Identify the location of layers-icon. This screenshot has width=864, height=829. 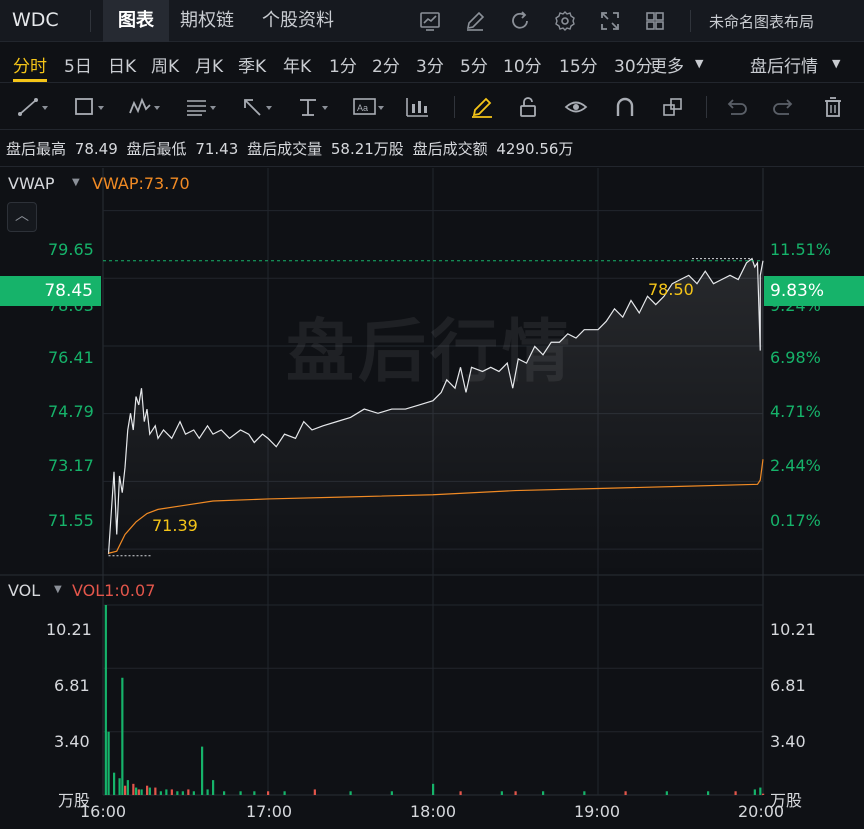
(677, 107).